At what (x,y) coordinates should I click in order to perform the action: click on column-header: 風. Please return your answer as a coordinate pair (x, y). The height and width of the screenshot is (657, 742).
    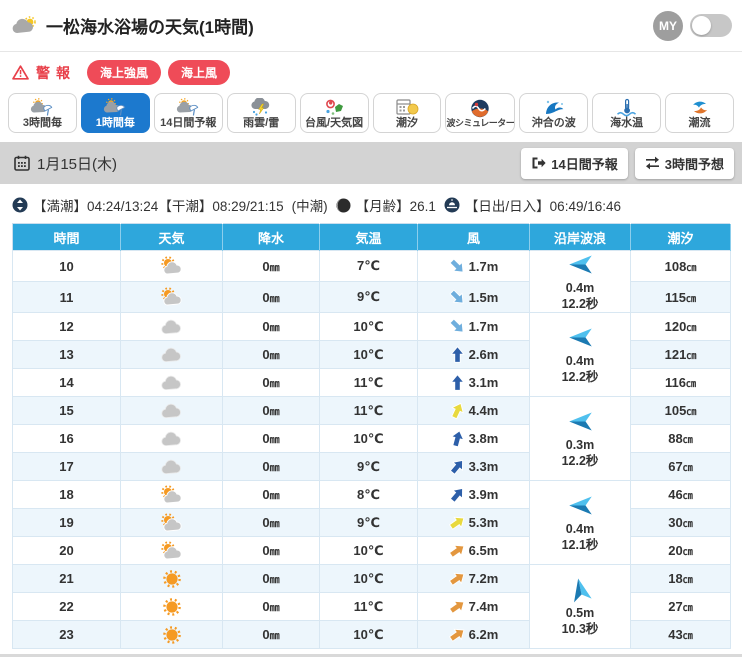
    Looking at the image, I should click on (473, 237).